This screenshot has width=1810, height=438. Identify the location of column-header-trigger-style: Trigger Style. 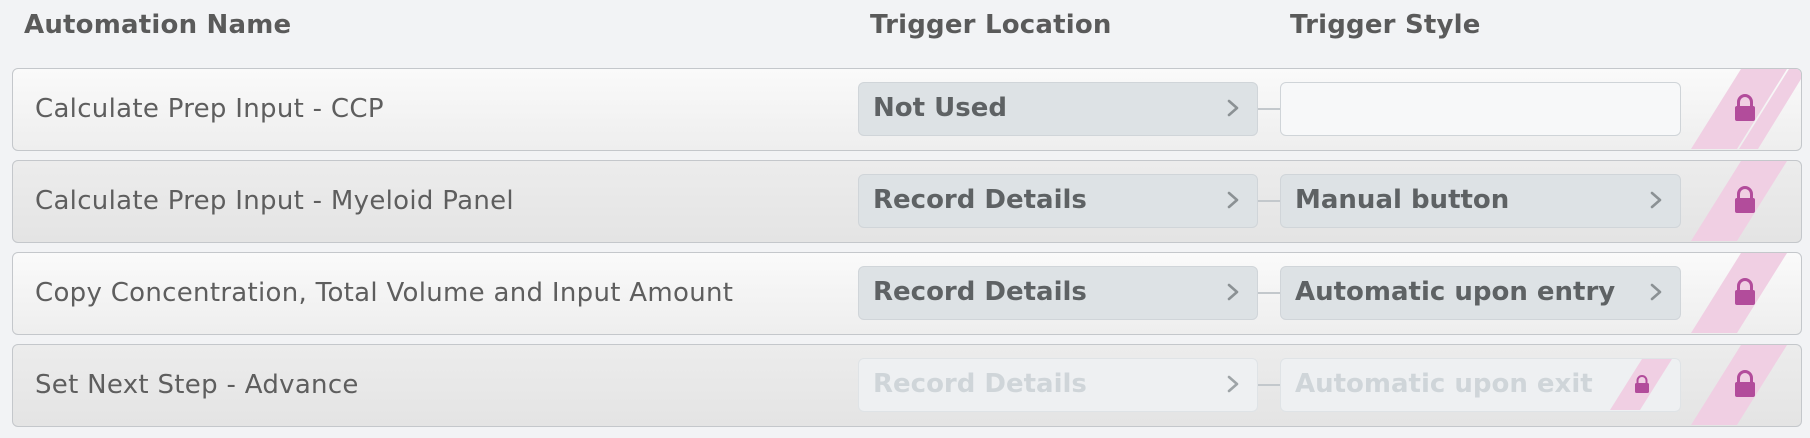
(1385, 25).